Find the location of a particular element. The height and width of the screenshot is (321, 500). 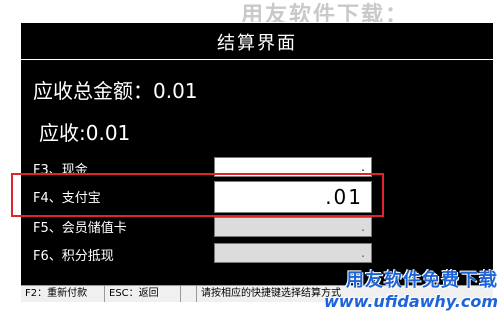

status-escape-return: ESC：返回 is located at coordinates (143, 294).